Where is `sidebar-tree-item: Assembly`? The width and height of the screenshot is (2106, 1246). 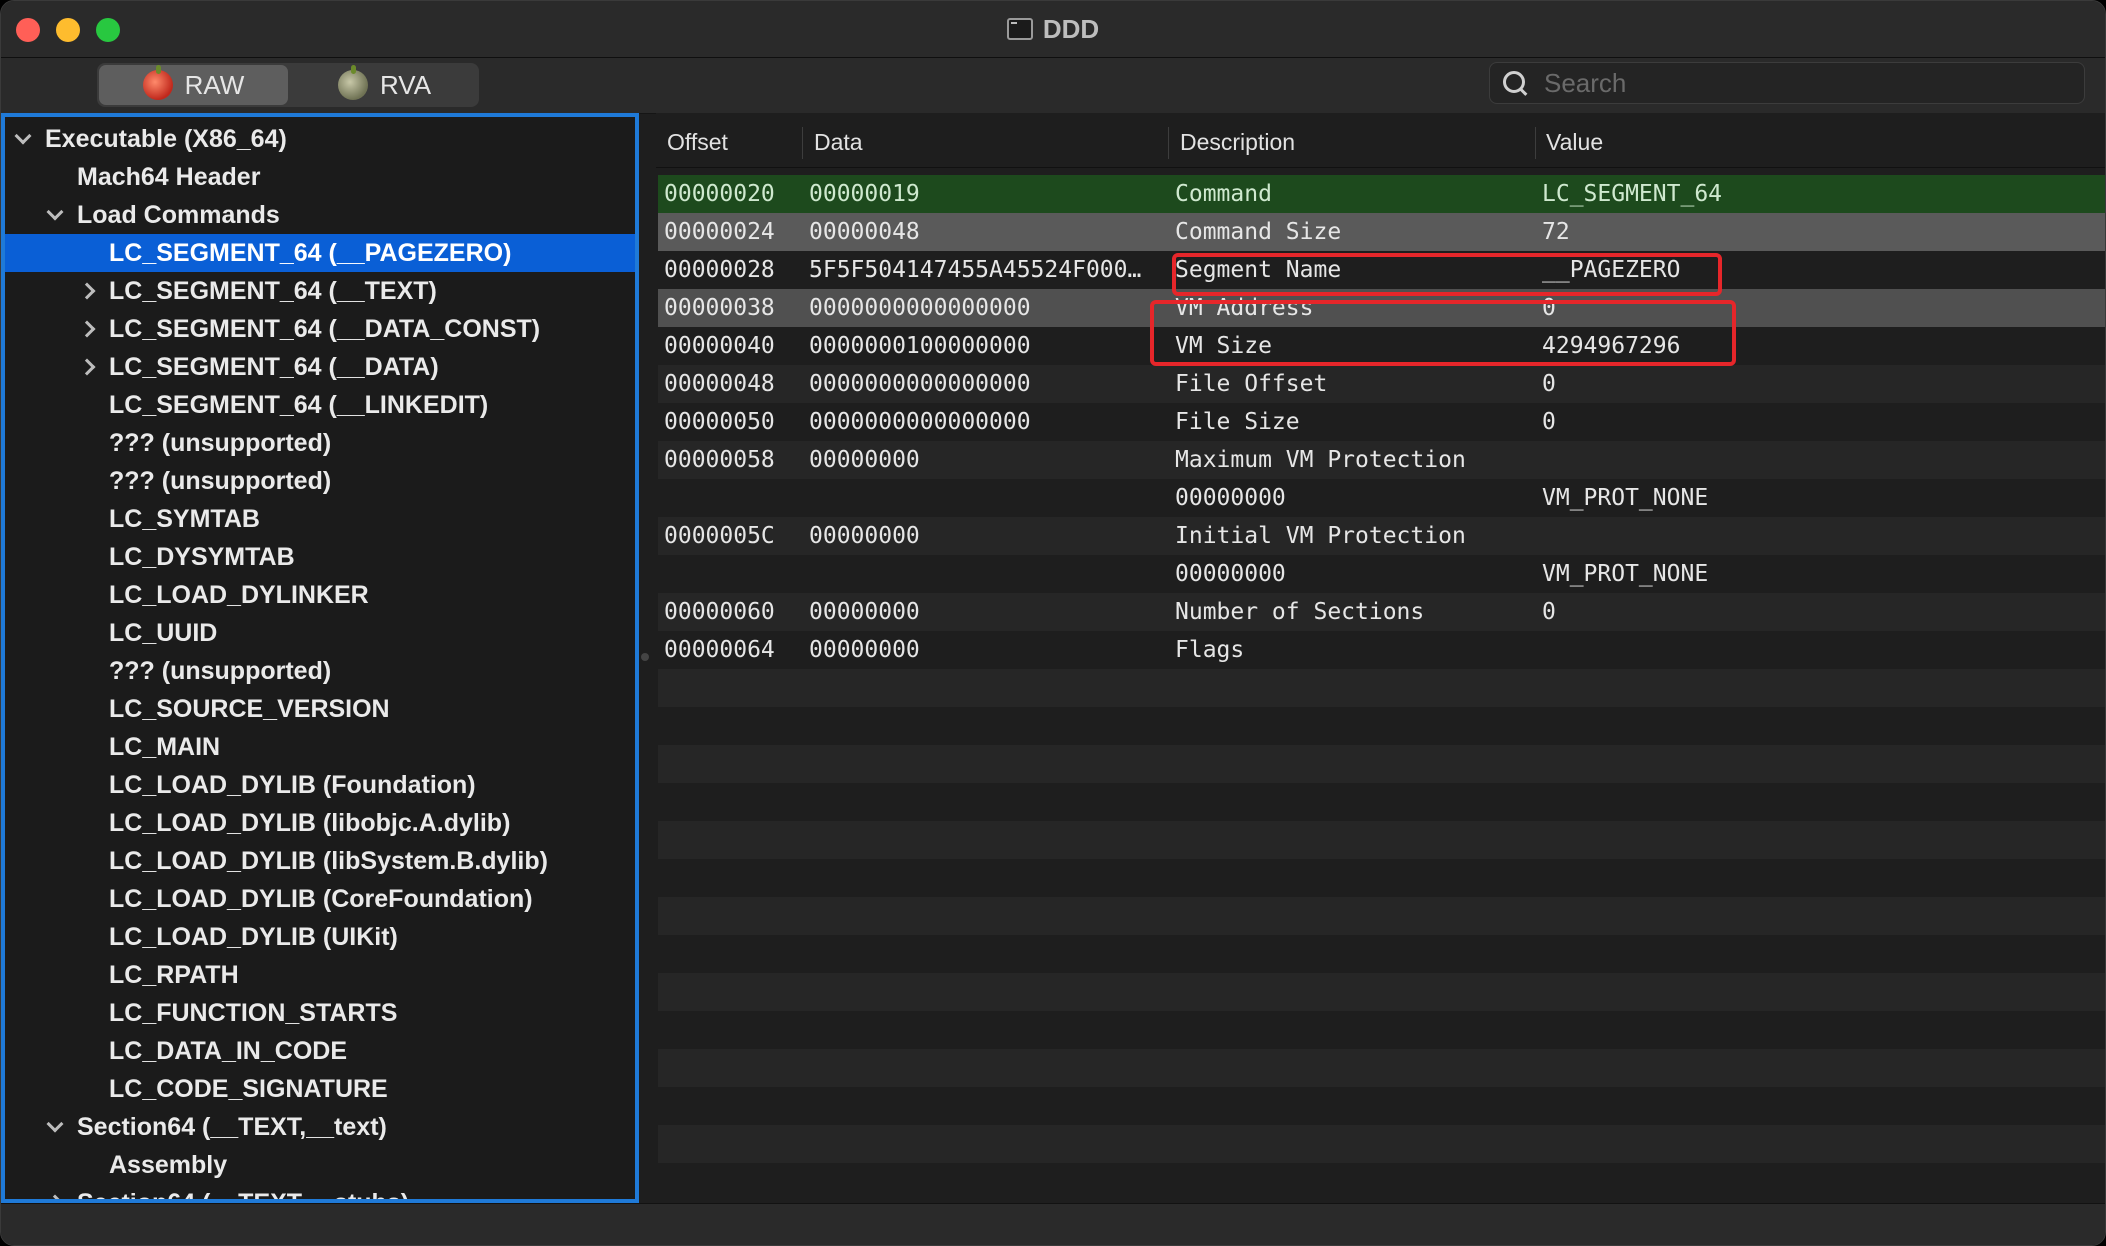
sidebar-tree-item: Assembly is located at coordinates (320, 1165).